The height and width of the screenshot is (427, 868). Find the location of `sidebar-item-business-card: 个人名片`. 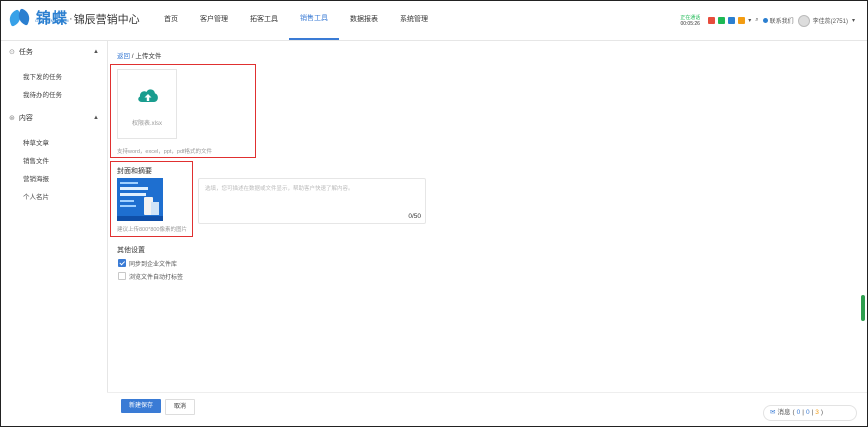

sidebar-item-business-card: 个人名片 is located at coordinates (36, 196).